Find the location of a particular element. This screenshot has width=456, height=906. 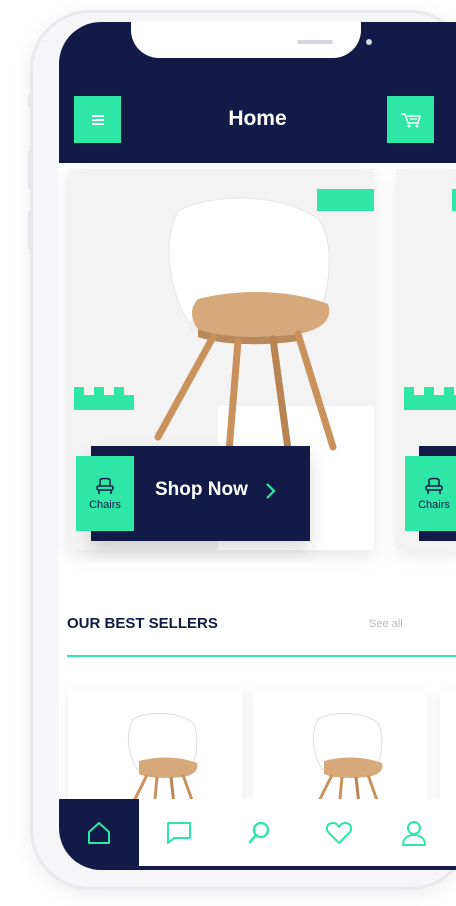

heart-icon is located at coordinates (339, 832).